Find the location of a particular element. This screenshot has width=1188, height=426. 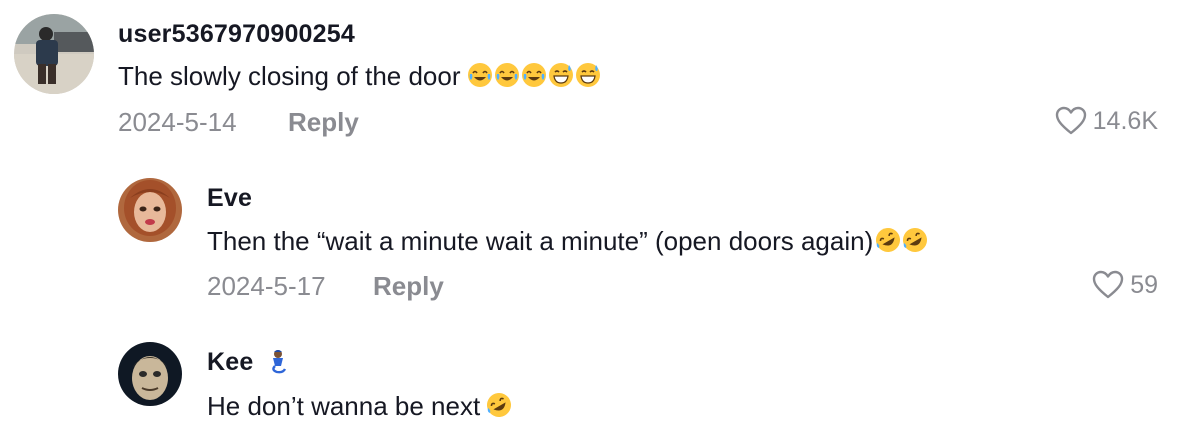

comment-date: 2024-5-14 is located at coordinates (177, 122).